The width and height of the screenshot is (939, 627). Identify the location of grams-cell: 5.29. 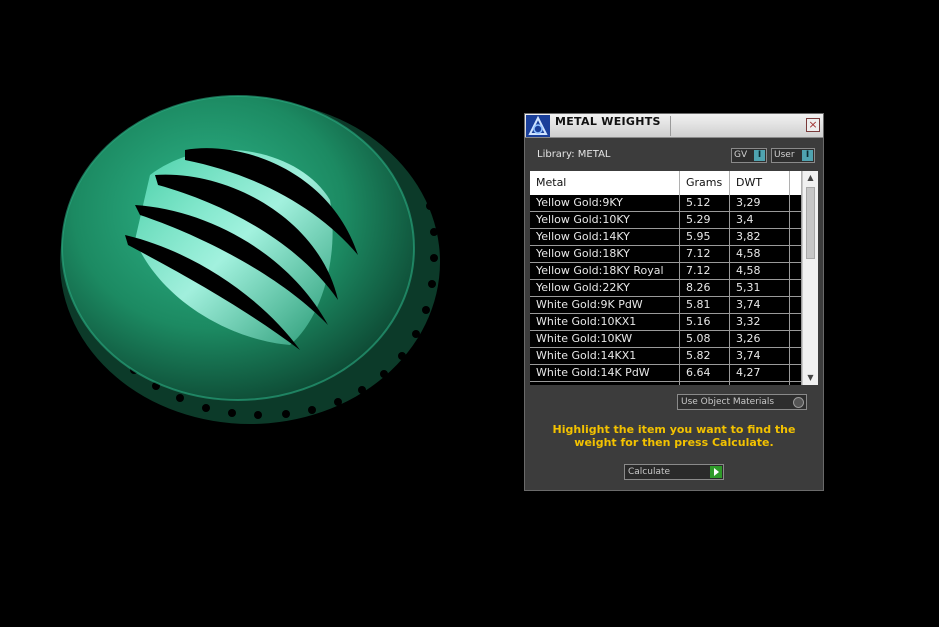
(705, 220).